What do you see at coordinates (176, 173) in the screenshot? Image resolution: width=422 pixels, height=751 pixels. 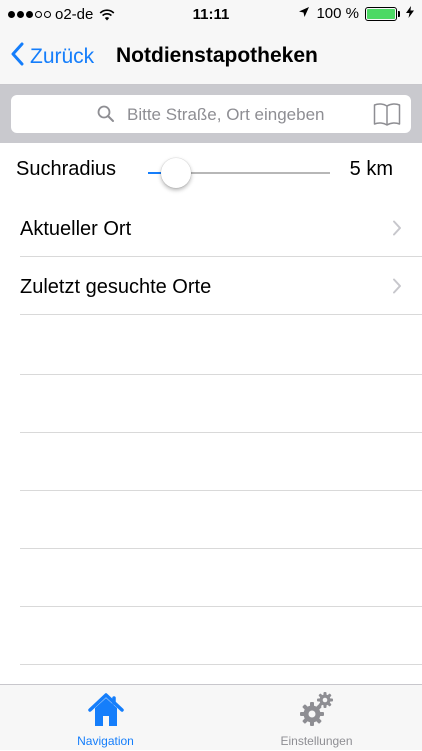 I see `slider-thumb` at bounding box center [176, 173].